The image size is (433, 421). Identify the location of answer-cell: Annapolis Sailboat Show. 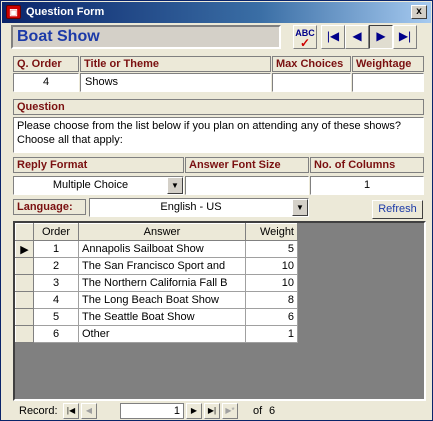
(162, 249).